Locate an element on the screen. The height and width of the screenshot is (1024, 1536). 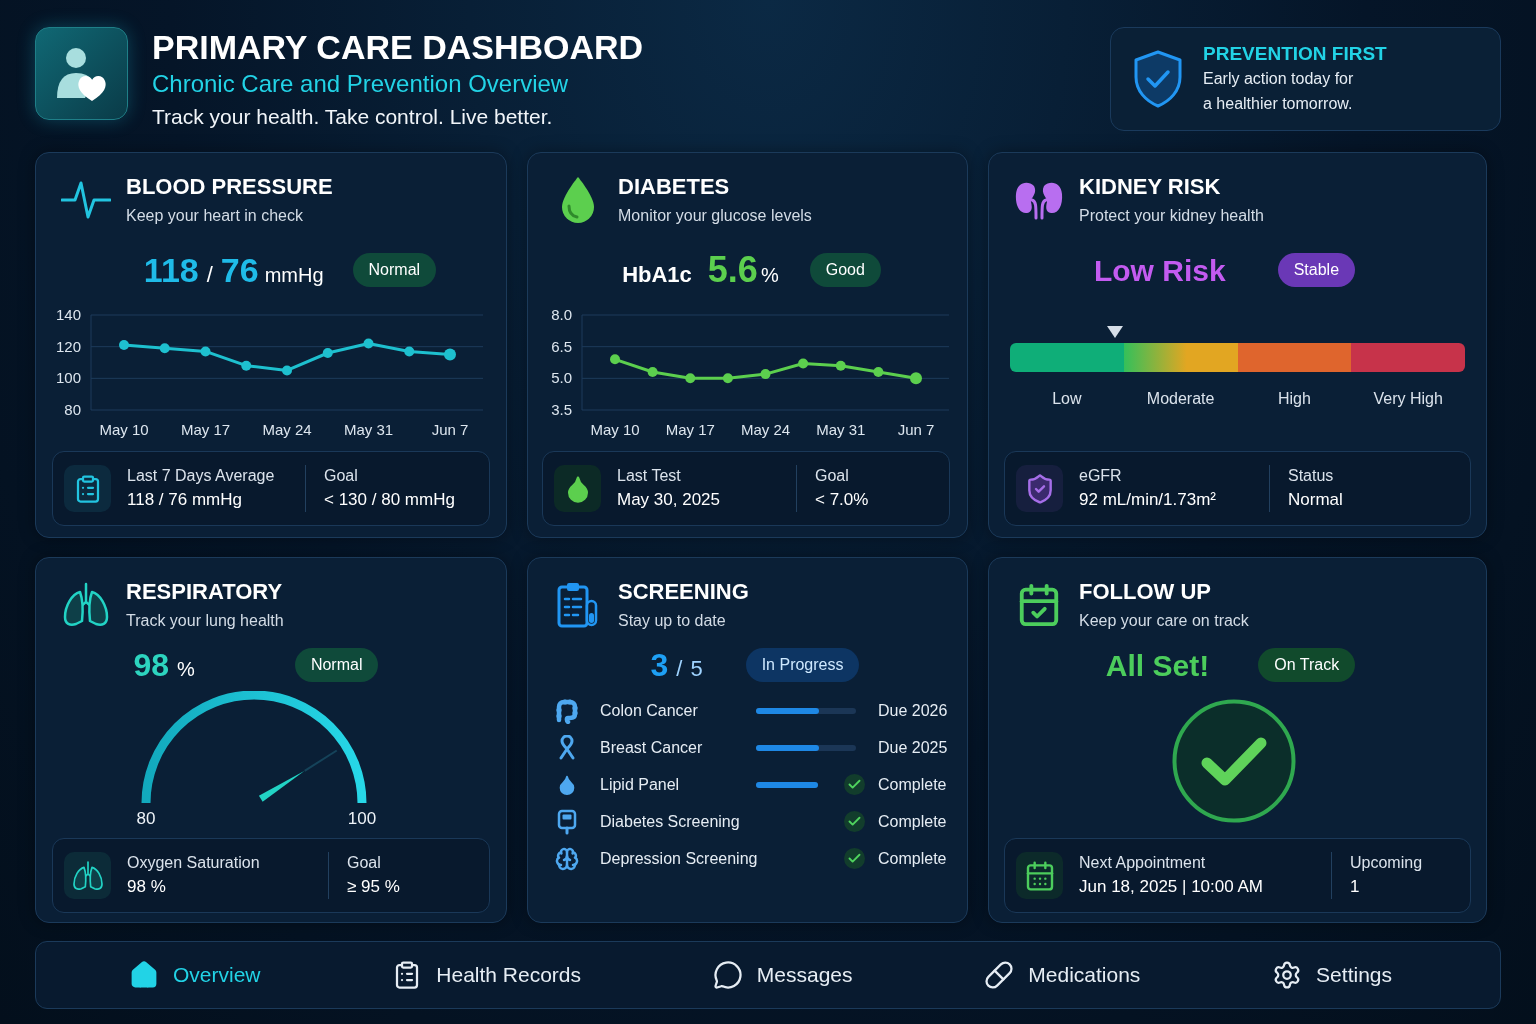
summary-value: Jun 18, 2025 | 10:00 AM is located at coordinates (1171, 886).